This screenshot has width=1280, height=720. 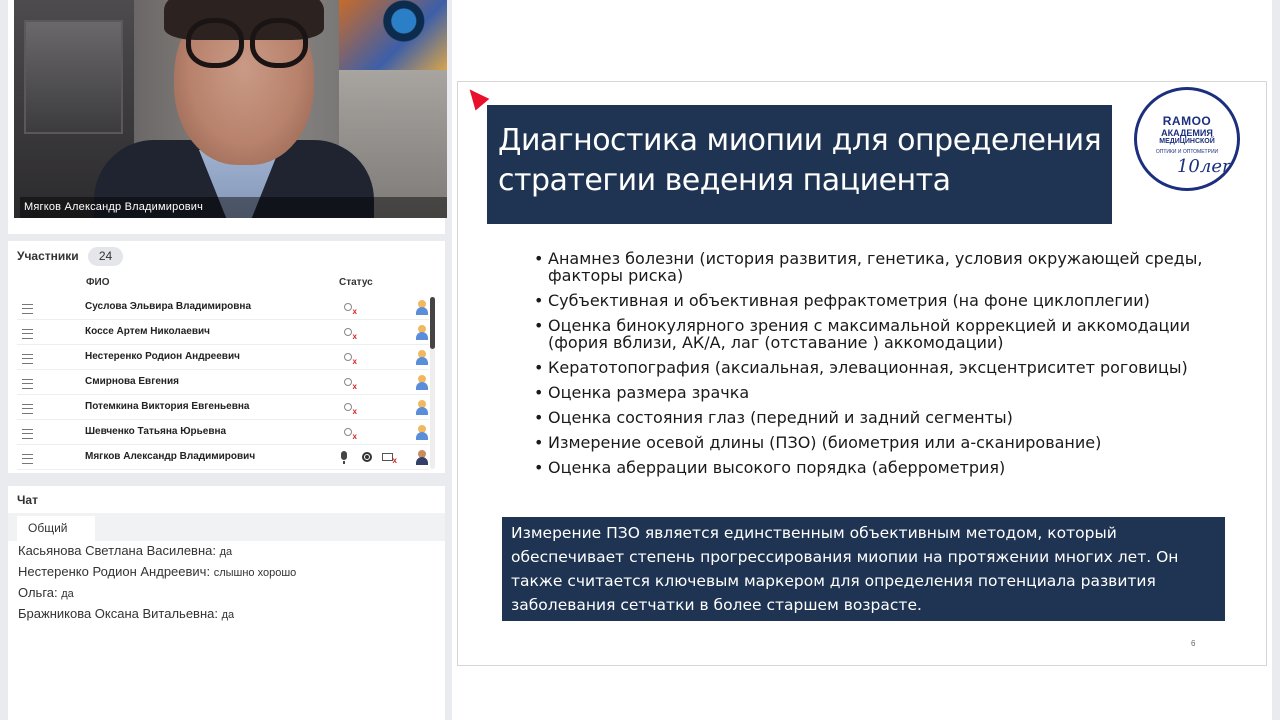 I want to click on chat-message-author: Касьянова Светлана Василевна:, so click(x=117, y=550).